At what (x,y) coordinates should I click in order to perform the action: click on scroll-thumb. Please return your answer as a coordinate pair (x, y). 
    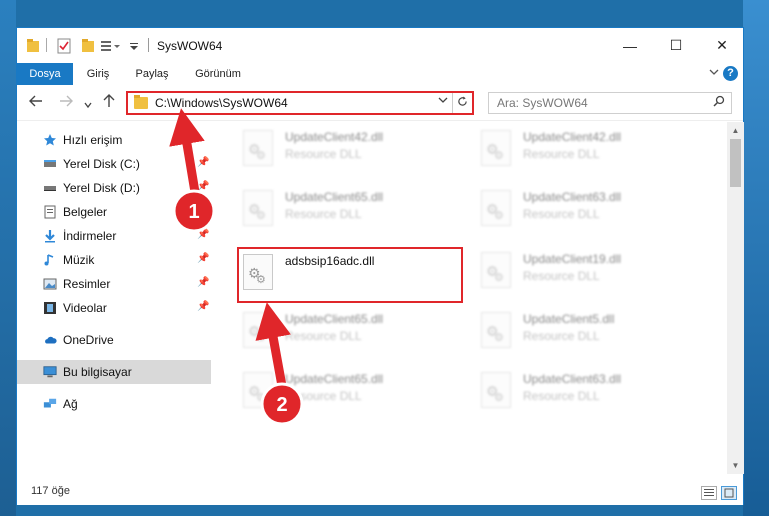
    Looking at the image, I should click on (735, 163).